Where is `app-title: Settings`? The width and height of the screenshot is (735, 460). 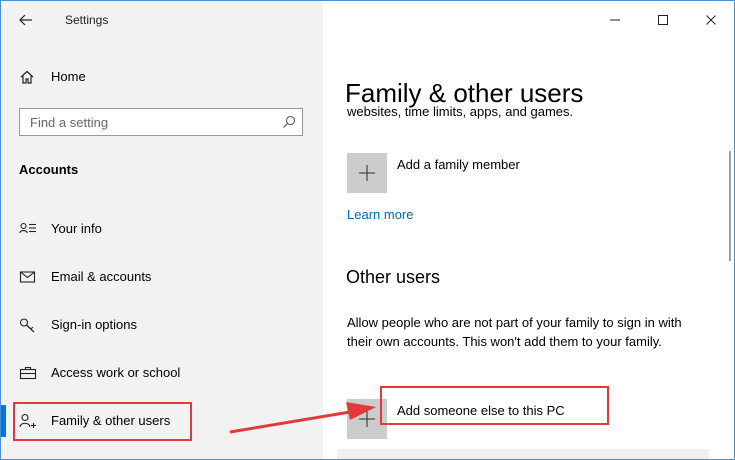
app-title: Settings is located at coordinates (87, 20).